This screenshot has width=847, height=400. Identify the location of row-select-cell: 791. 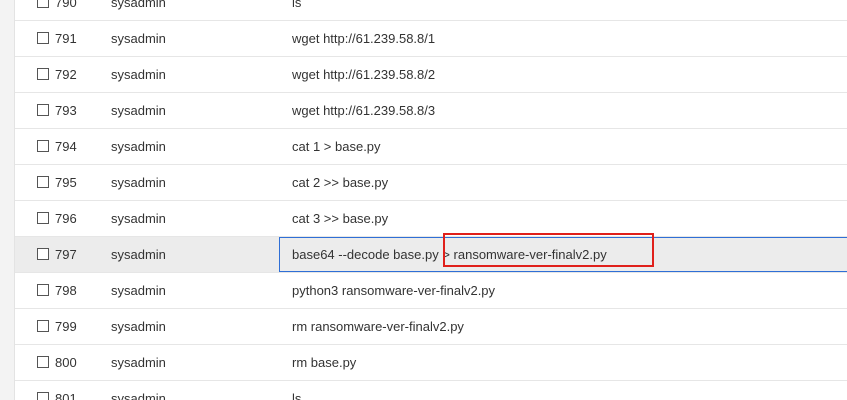
(57, 38).